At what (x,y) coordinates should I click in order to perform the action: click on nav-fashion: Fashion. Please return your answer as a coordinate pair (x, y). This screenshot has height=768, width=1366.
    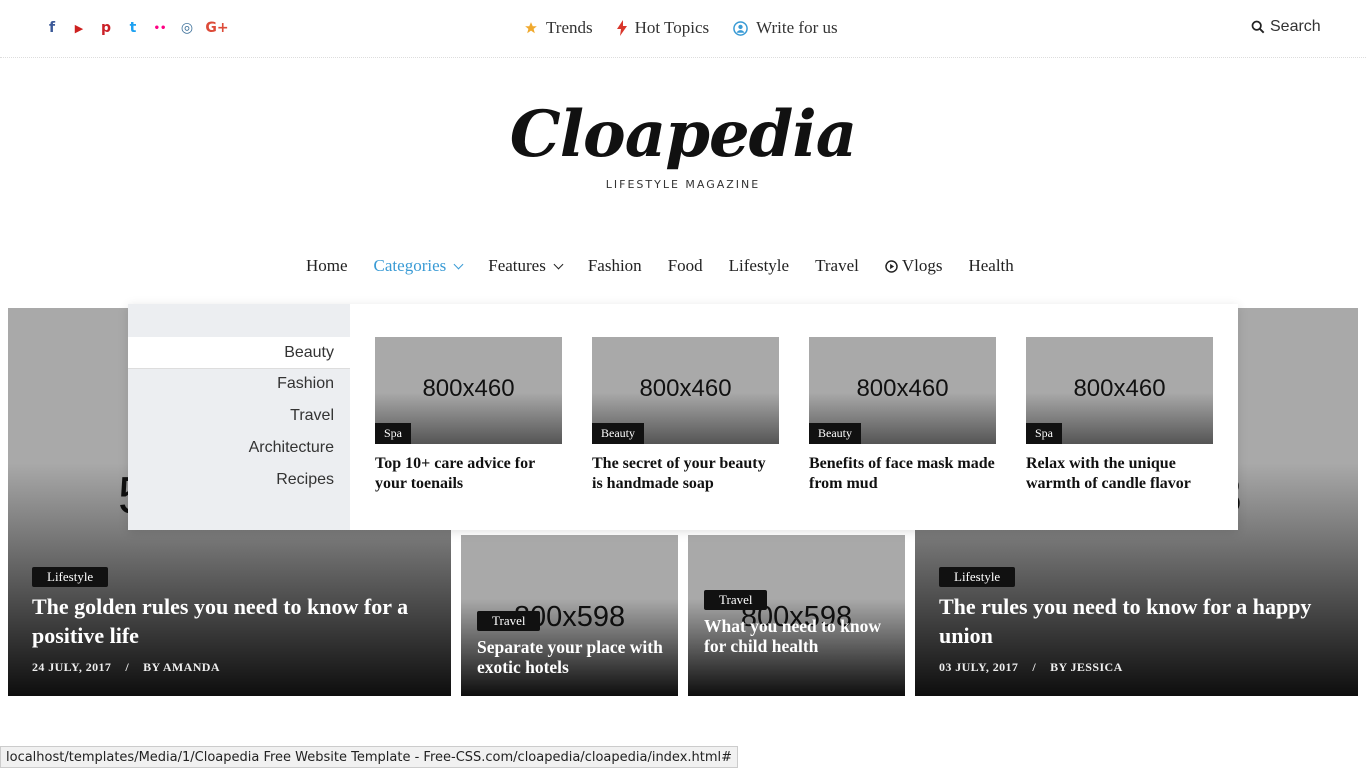
    Looking at the image, I should click on (615, 266).